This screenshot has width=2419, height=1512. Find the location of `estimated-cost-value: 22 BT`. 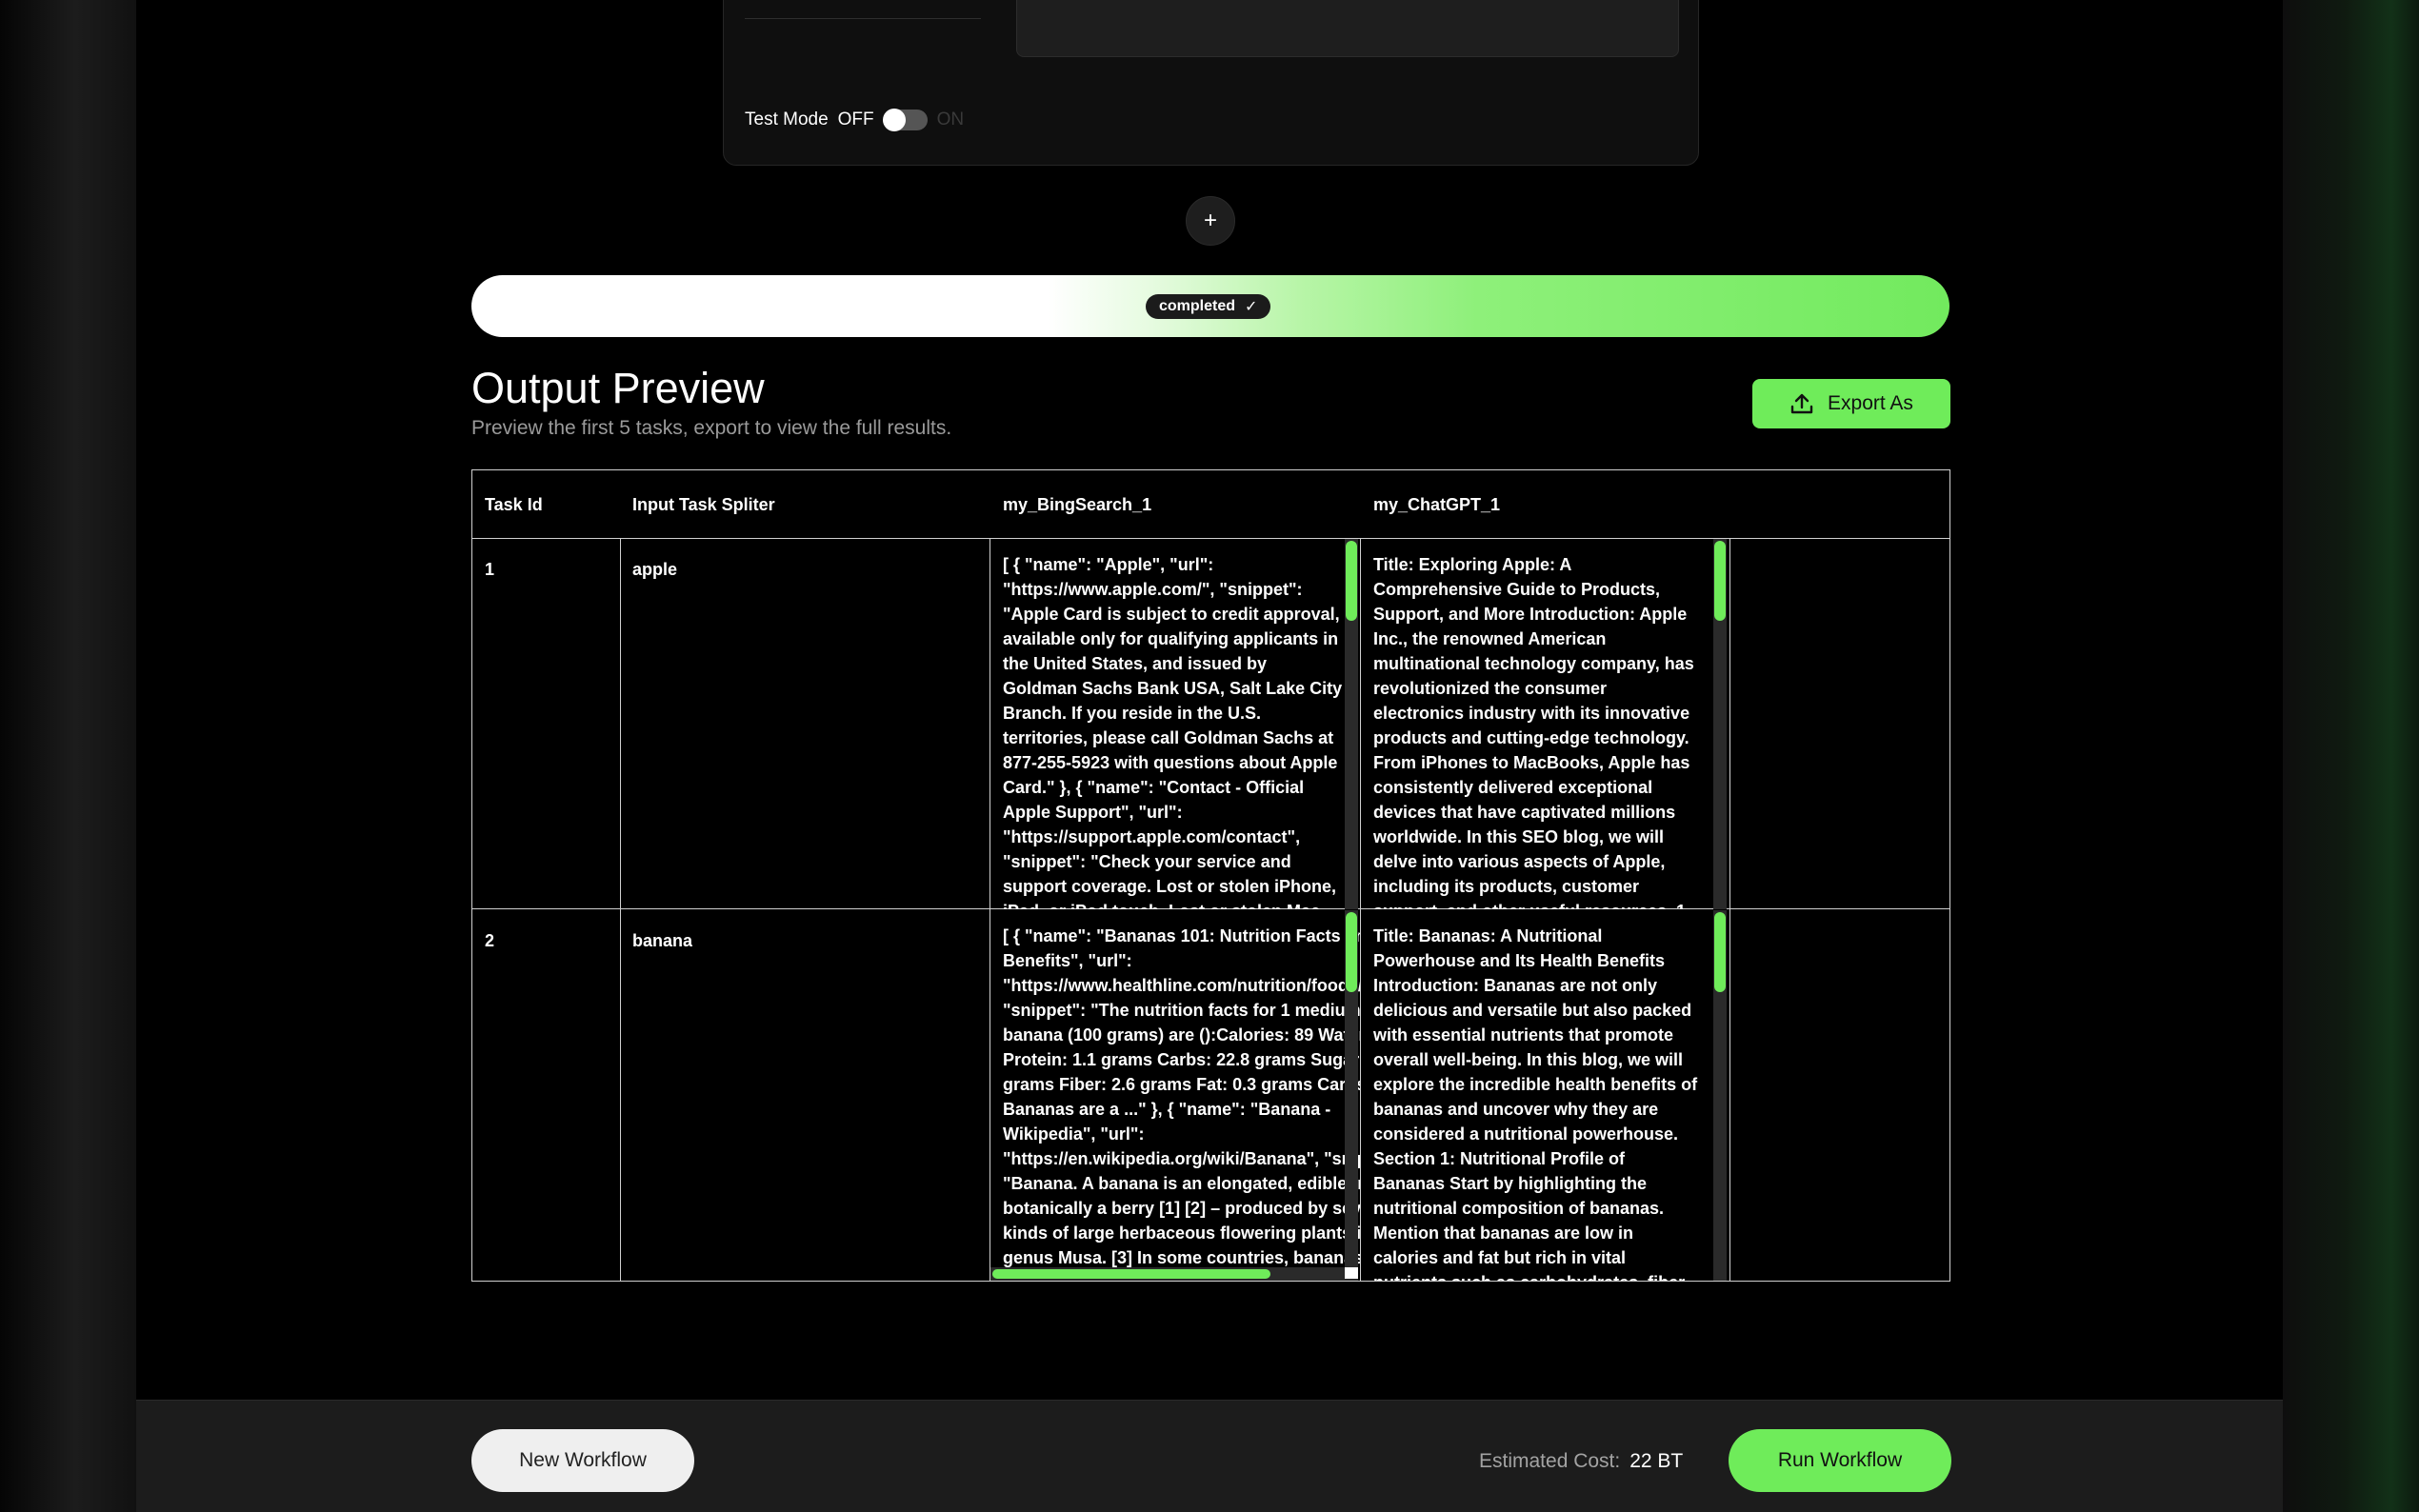

estimated-cost-value: 22 BT is located at coordinates (1656, 1461).